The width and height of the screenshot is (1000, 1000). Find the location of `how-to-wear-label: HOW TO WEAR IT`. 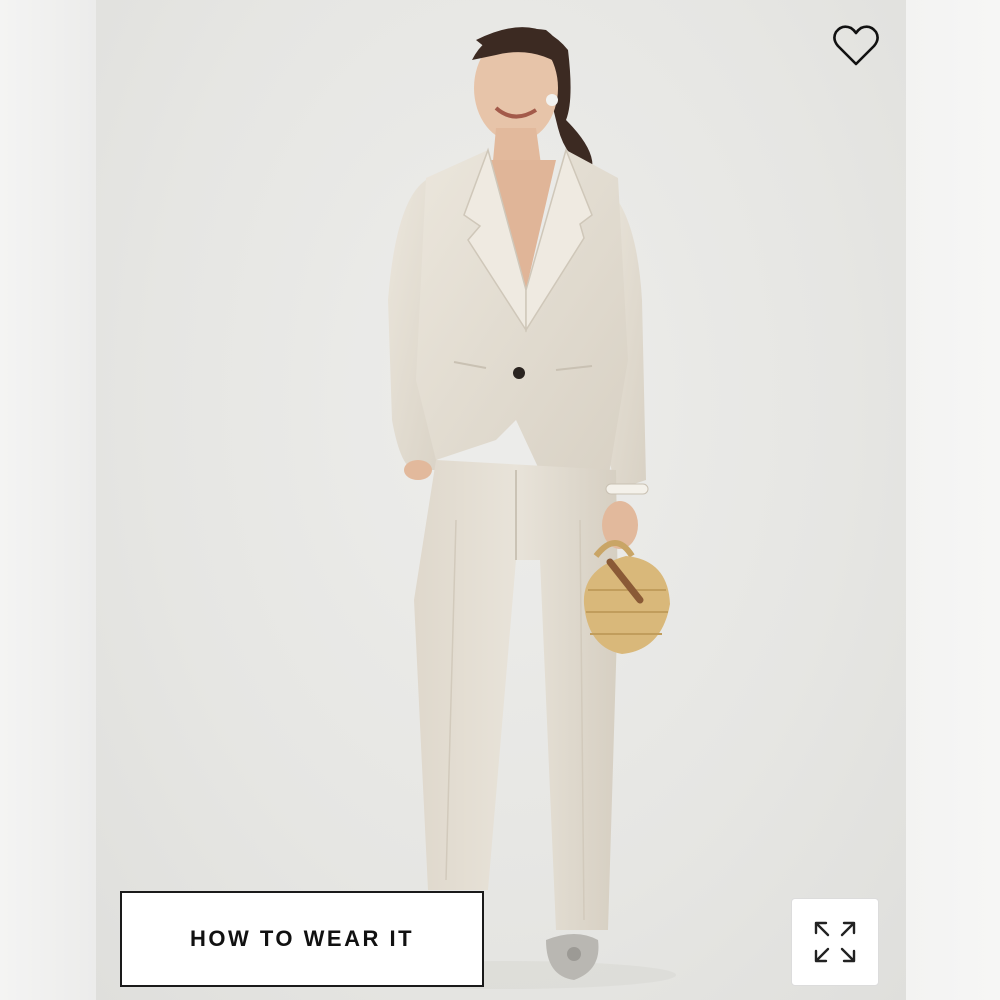

how-to-wear-label: HOW TO WEAR IT is located at coordinates (302, 938).